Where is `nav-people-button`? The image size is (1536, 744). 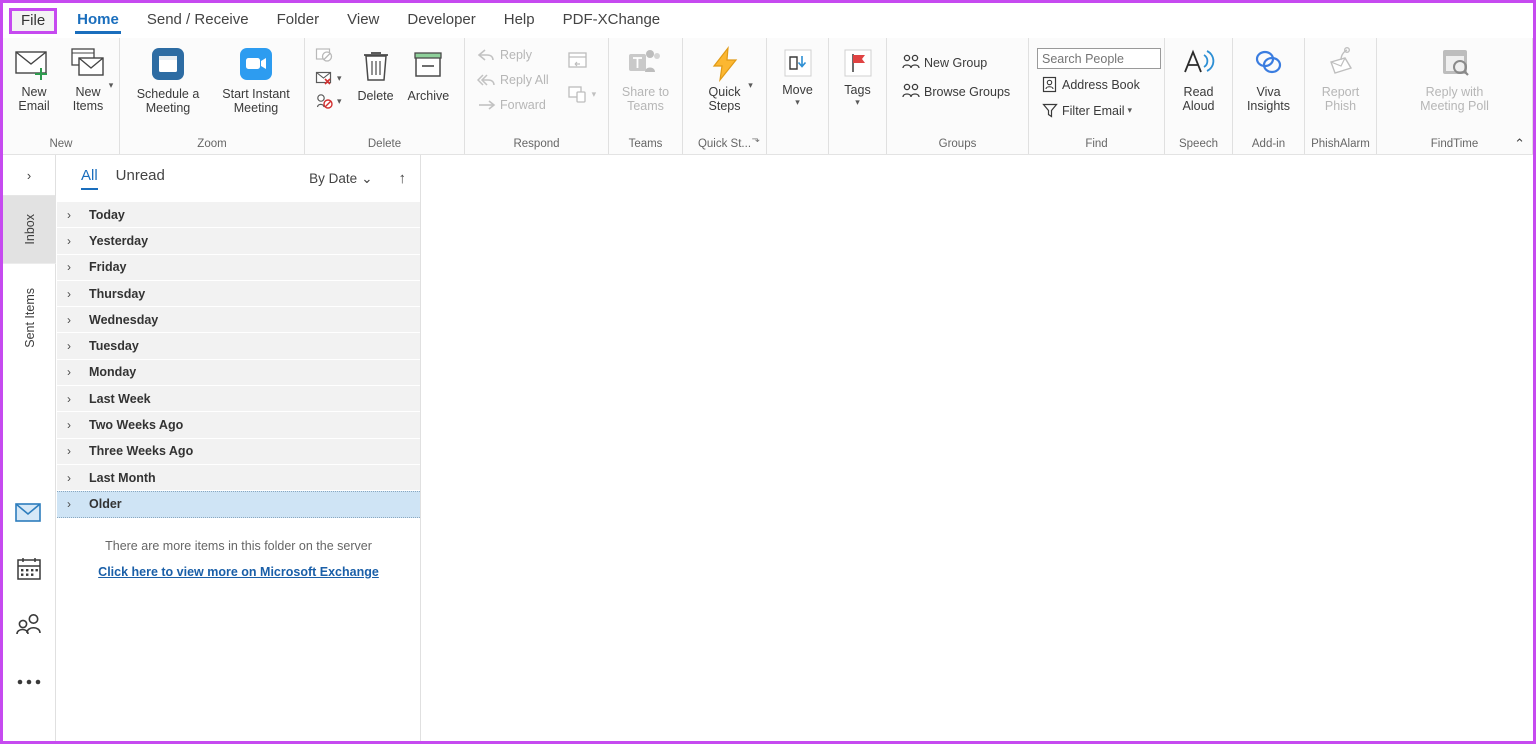
nav-people-button is located at coordinates (29, 627).